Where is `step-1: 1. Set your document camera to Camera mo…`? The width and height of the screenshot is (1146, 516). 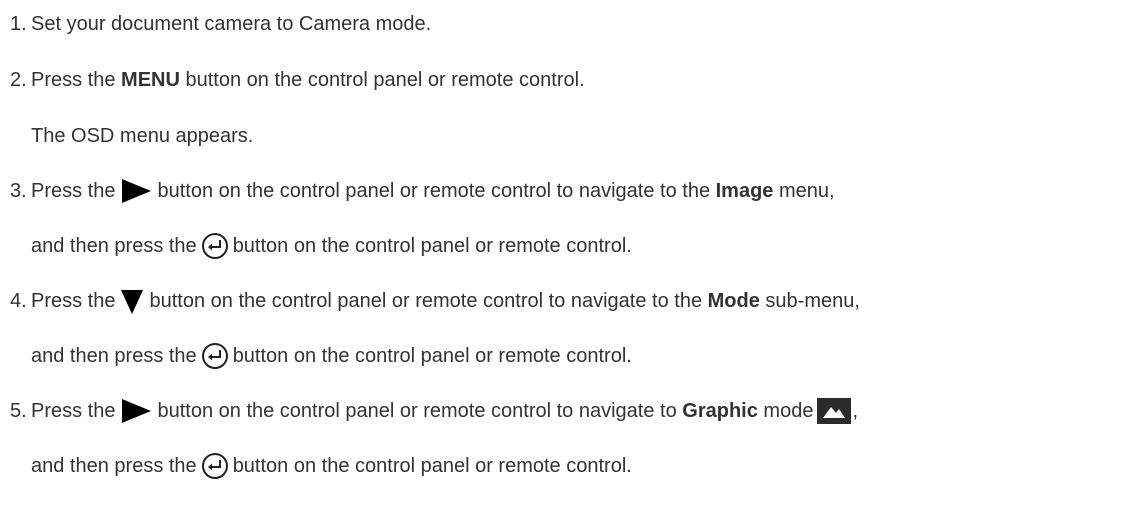
step-1: 1. Set your document camera to Camera mo… is located at coordinates (215, 24).